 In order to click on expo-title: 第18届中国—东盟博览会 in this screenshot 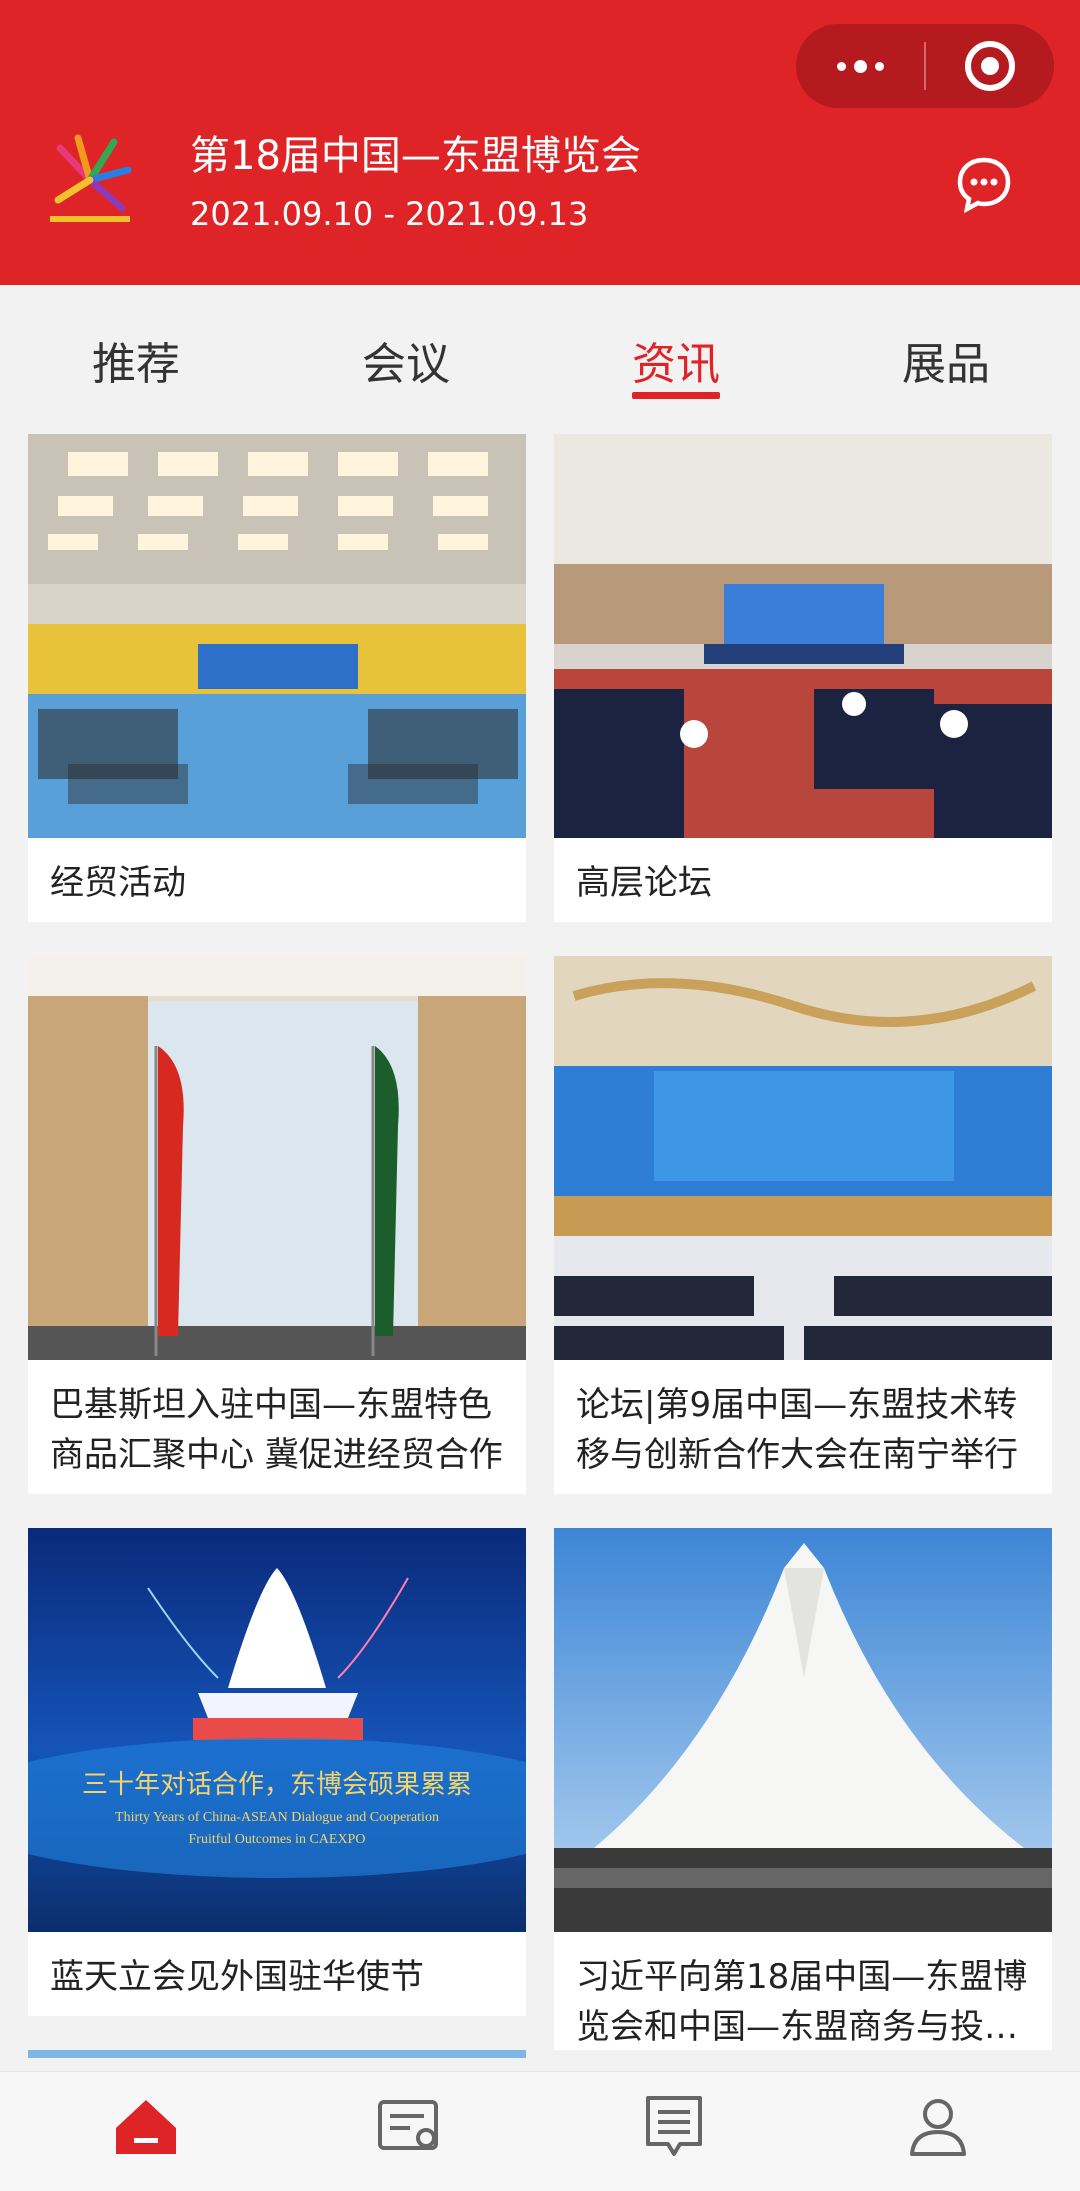, I will do `click(415, 156)`.